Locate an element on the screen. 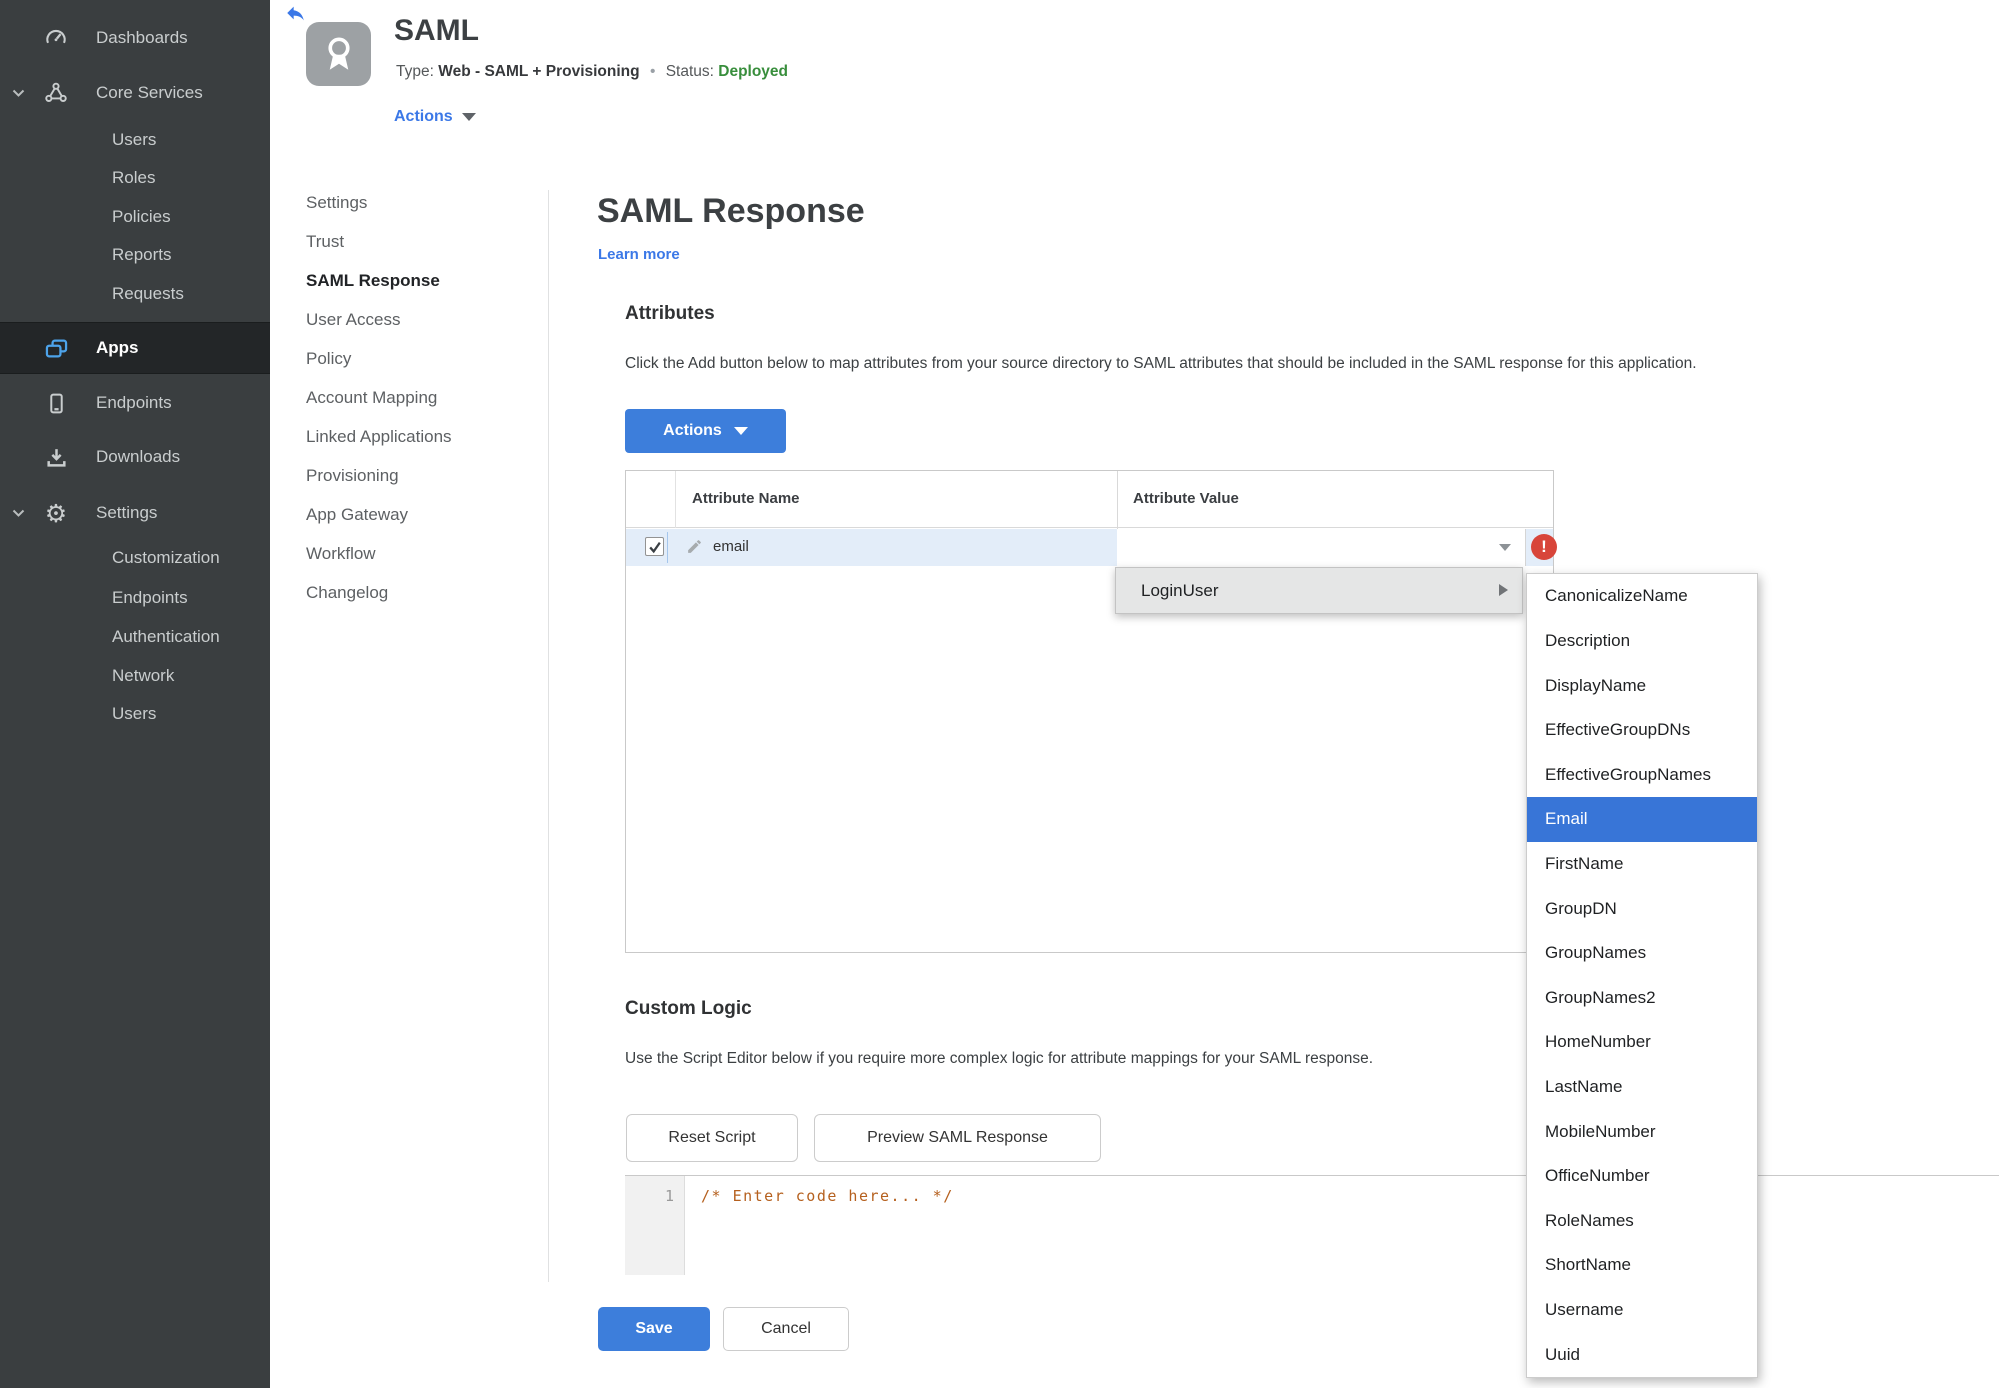  sidebar-item-label: Apps is located at coordinates (117, 347).